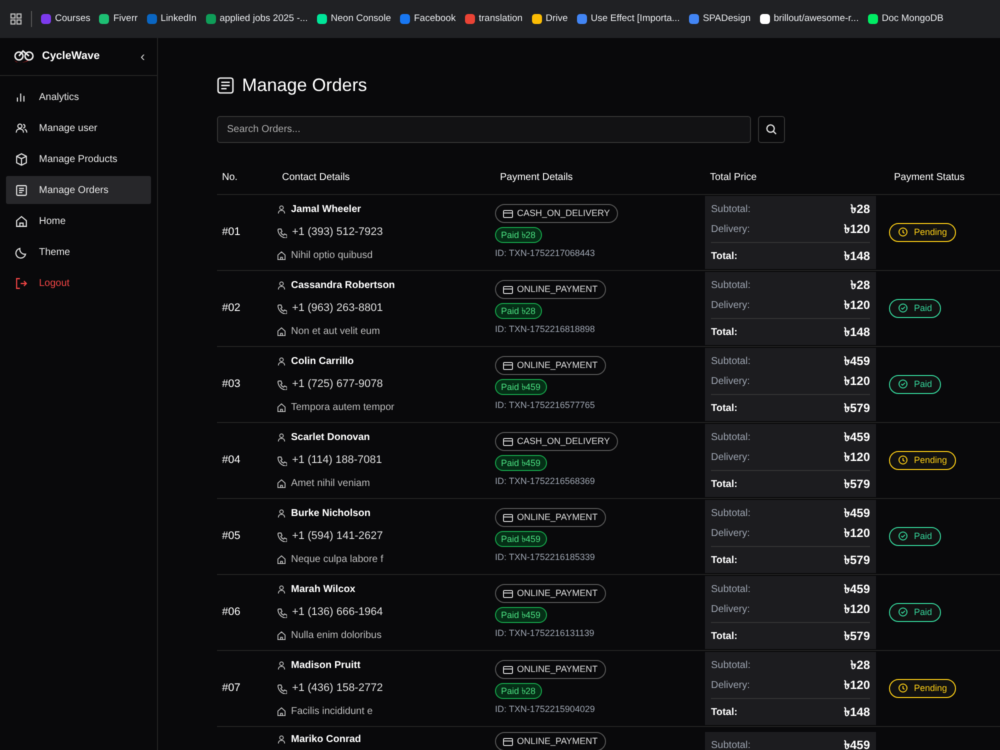 The height and width of the screenshot is (750, 1000). Describe the element at coordinates (171, 19) in the screenshot. I see `bookmark-link: LinkedIn` at that location.